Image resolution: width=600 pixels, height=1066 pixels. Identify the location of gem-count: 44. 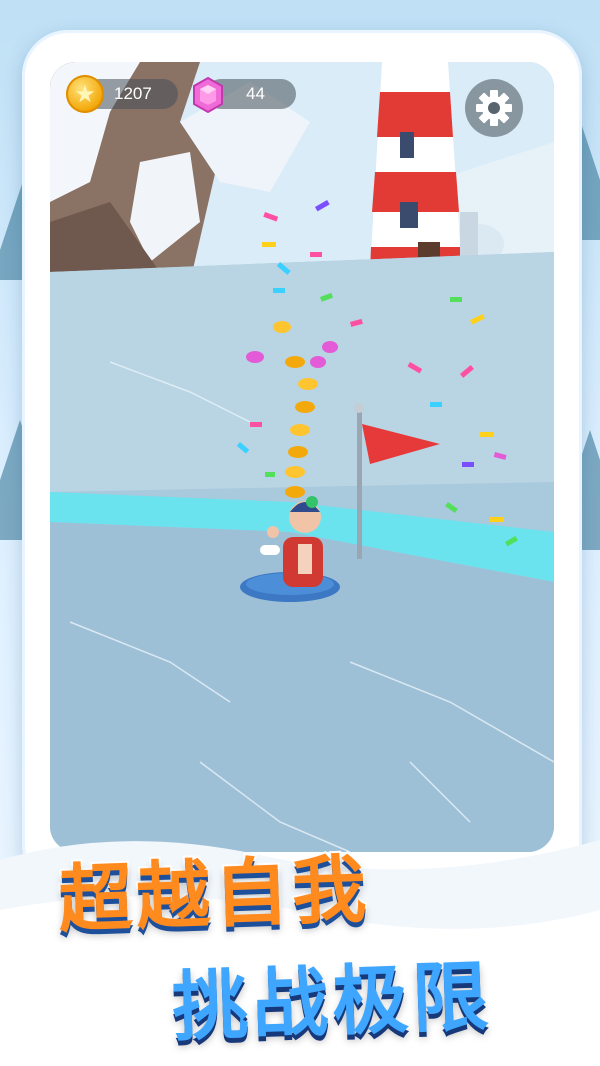
(255, 93).